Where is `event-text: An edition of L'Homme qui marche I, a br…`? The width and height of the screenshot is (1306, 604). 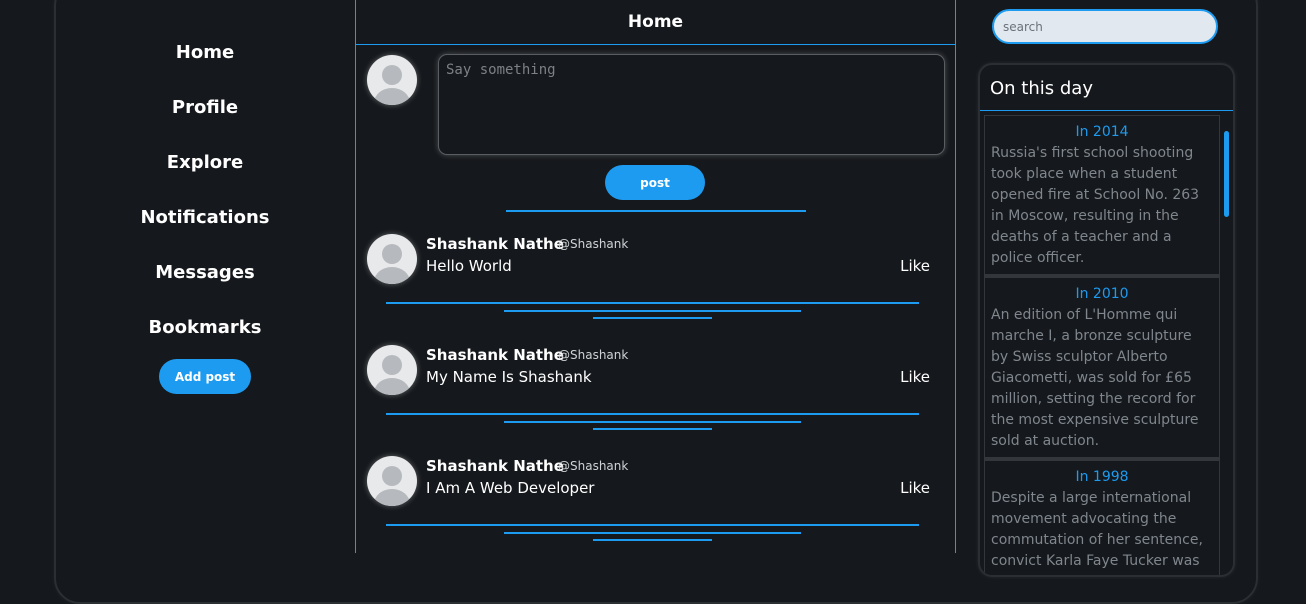
event-text: An edition of L'Homme qui marche I, a br… is located at coordinates (1095, 378).